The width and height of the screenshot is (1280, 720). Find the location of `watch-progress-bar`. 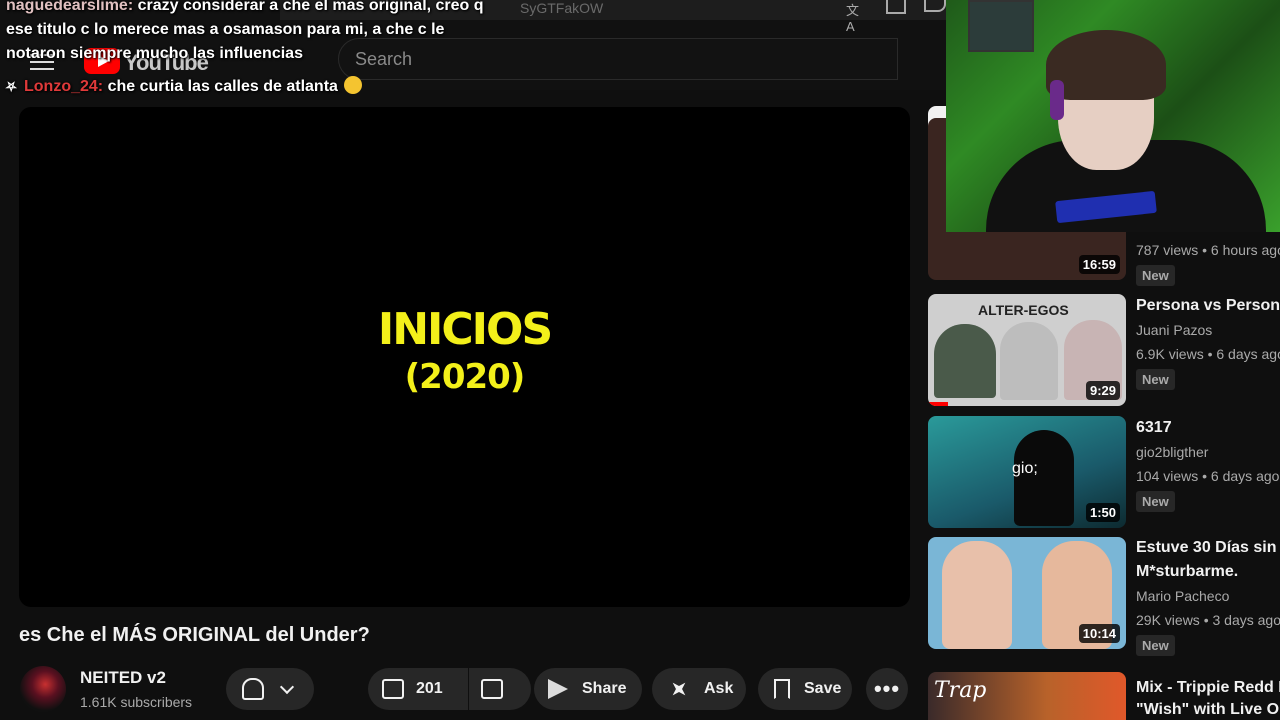

watch-progress-bar is located at coordinates (938, 404).